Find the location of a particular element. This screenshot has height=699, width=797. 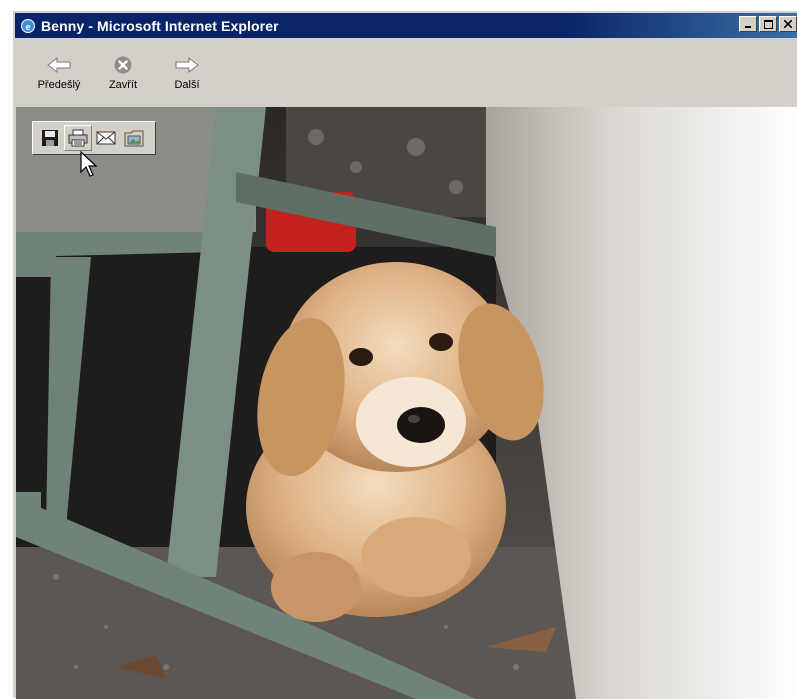

my-pictures-button is located at coordinates (134, 138).